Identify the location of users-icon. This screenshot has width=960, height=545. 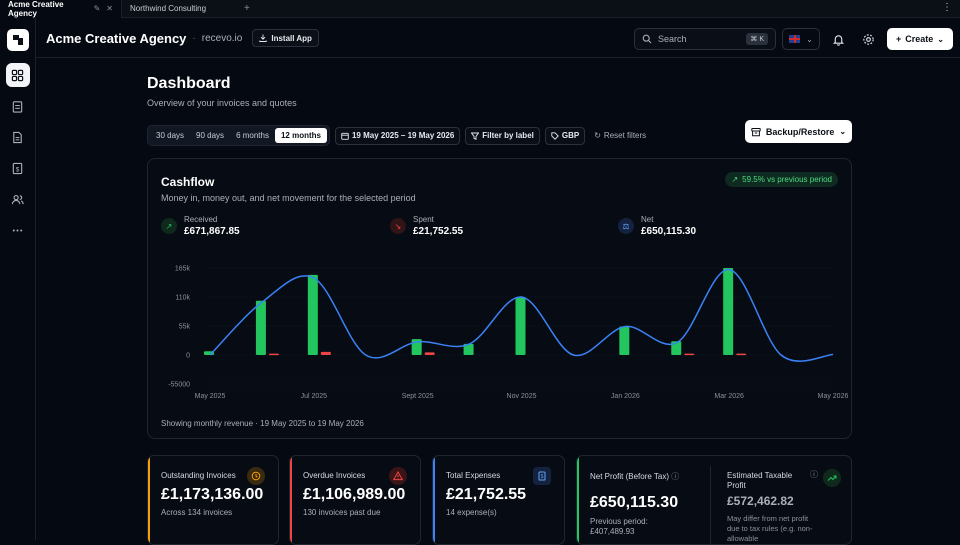
(17, 199).